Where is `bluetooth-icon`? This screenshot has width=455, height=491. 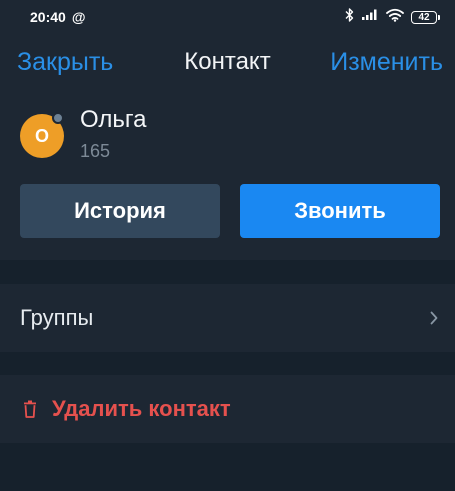
bluetooth-icon is located at coordinates (349, 17).